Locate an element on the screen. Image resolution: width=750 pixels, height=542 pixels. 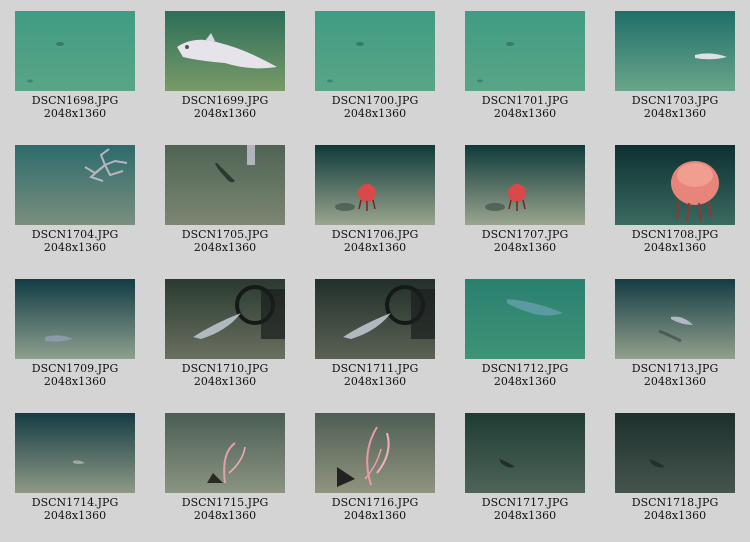
thumbnail-filename: DSCN1710.JPG is located at coordinates (225, 368).